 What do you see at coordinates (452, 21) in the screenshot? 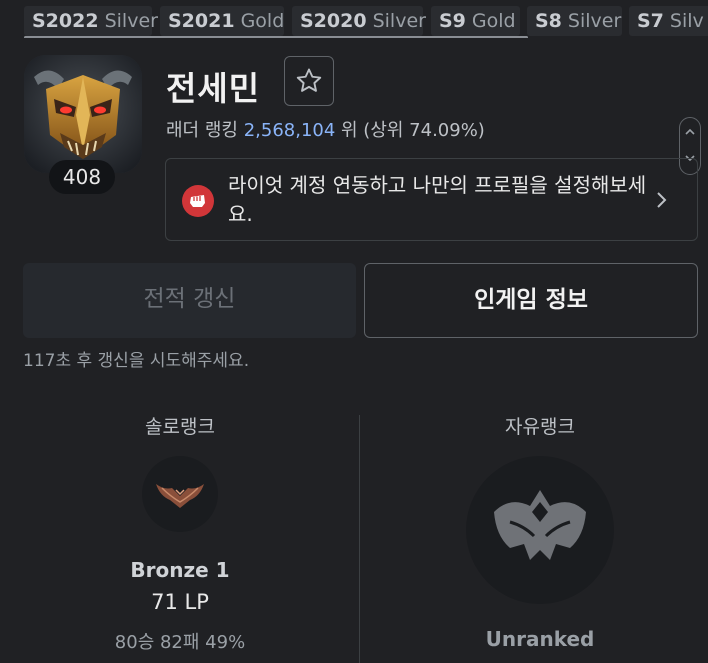
I see `season-name: S9` at bounding box center [452, 21].